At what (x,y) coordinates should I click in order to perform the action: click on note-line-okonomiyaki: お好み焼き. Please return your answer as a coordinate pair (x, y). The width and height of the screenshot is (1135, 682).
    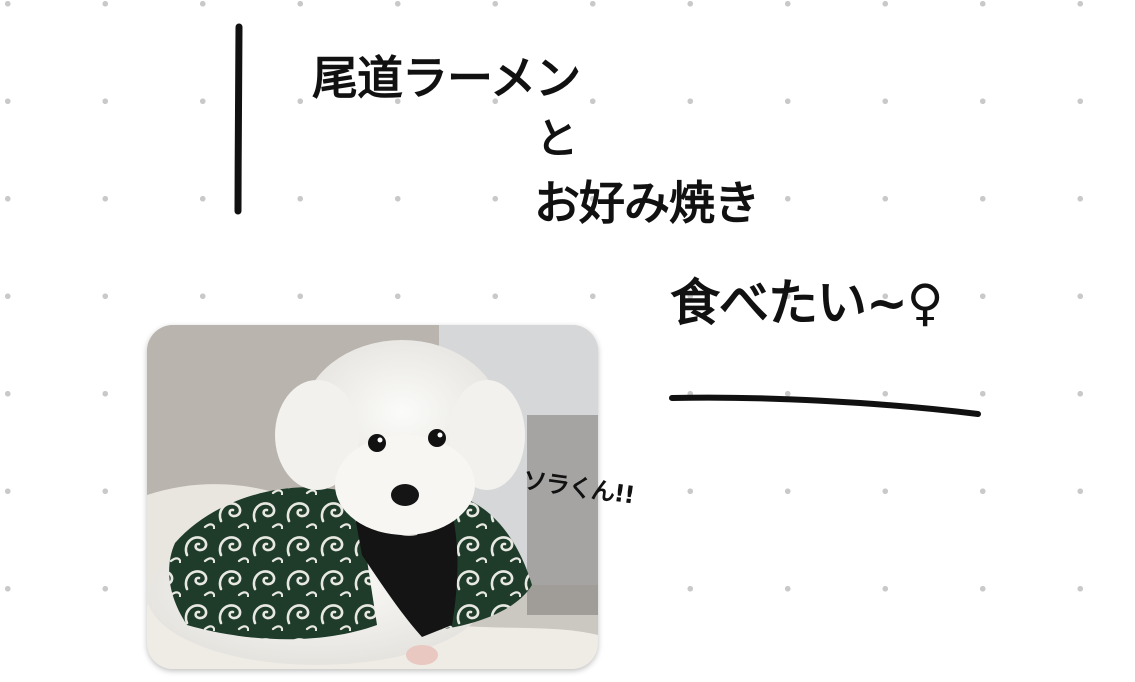
    Looking at the image, I should click on (647, 203).